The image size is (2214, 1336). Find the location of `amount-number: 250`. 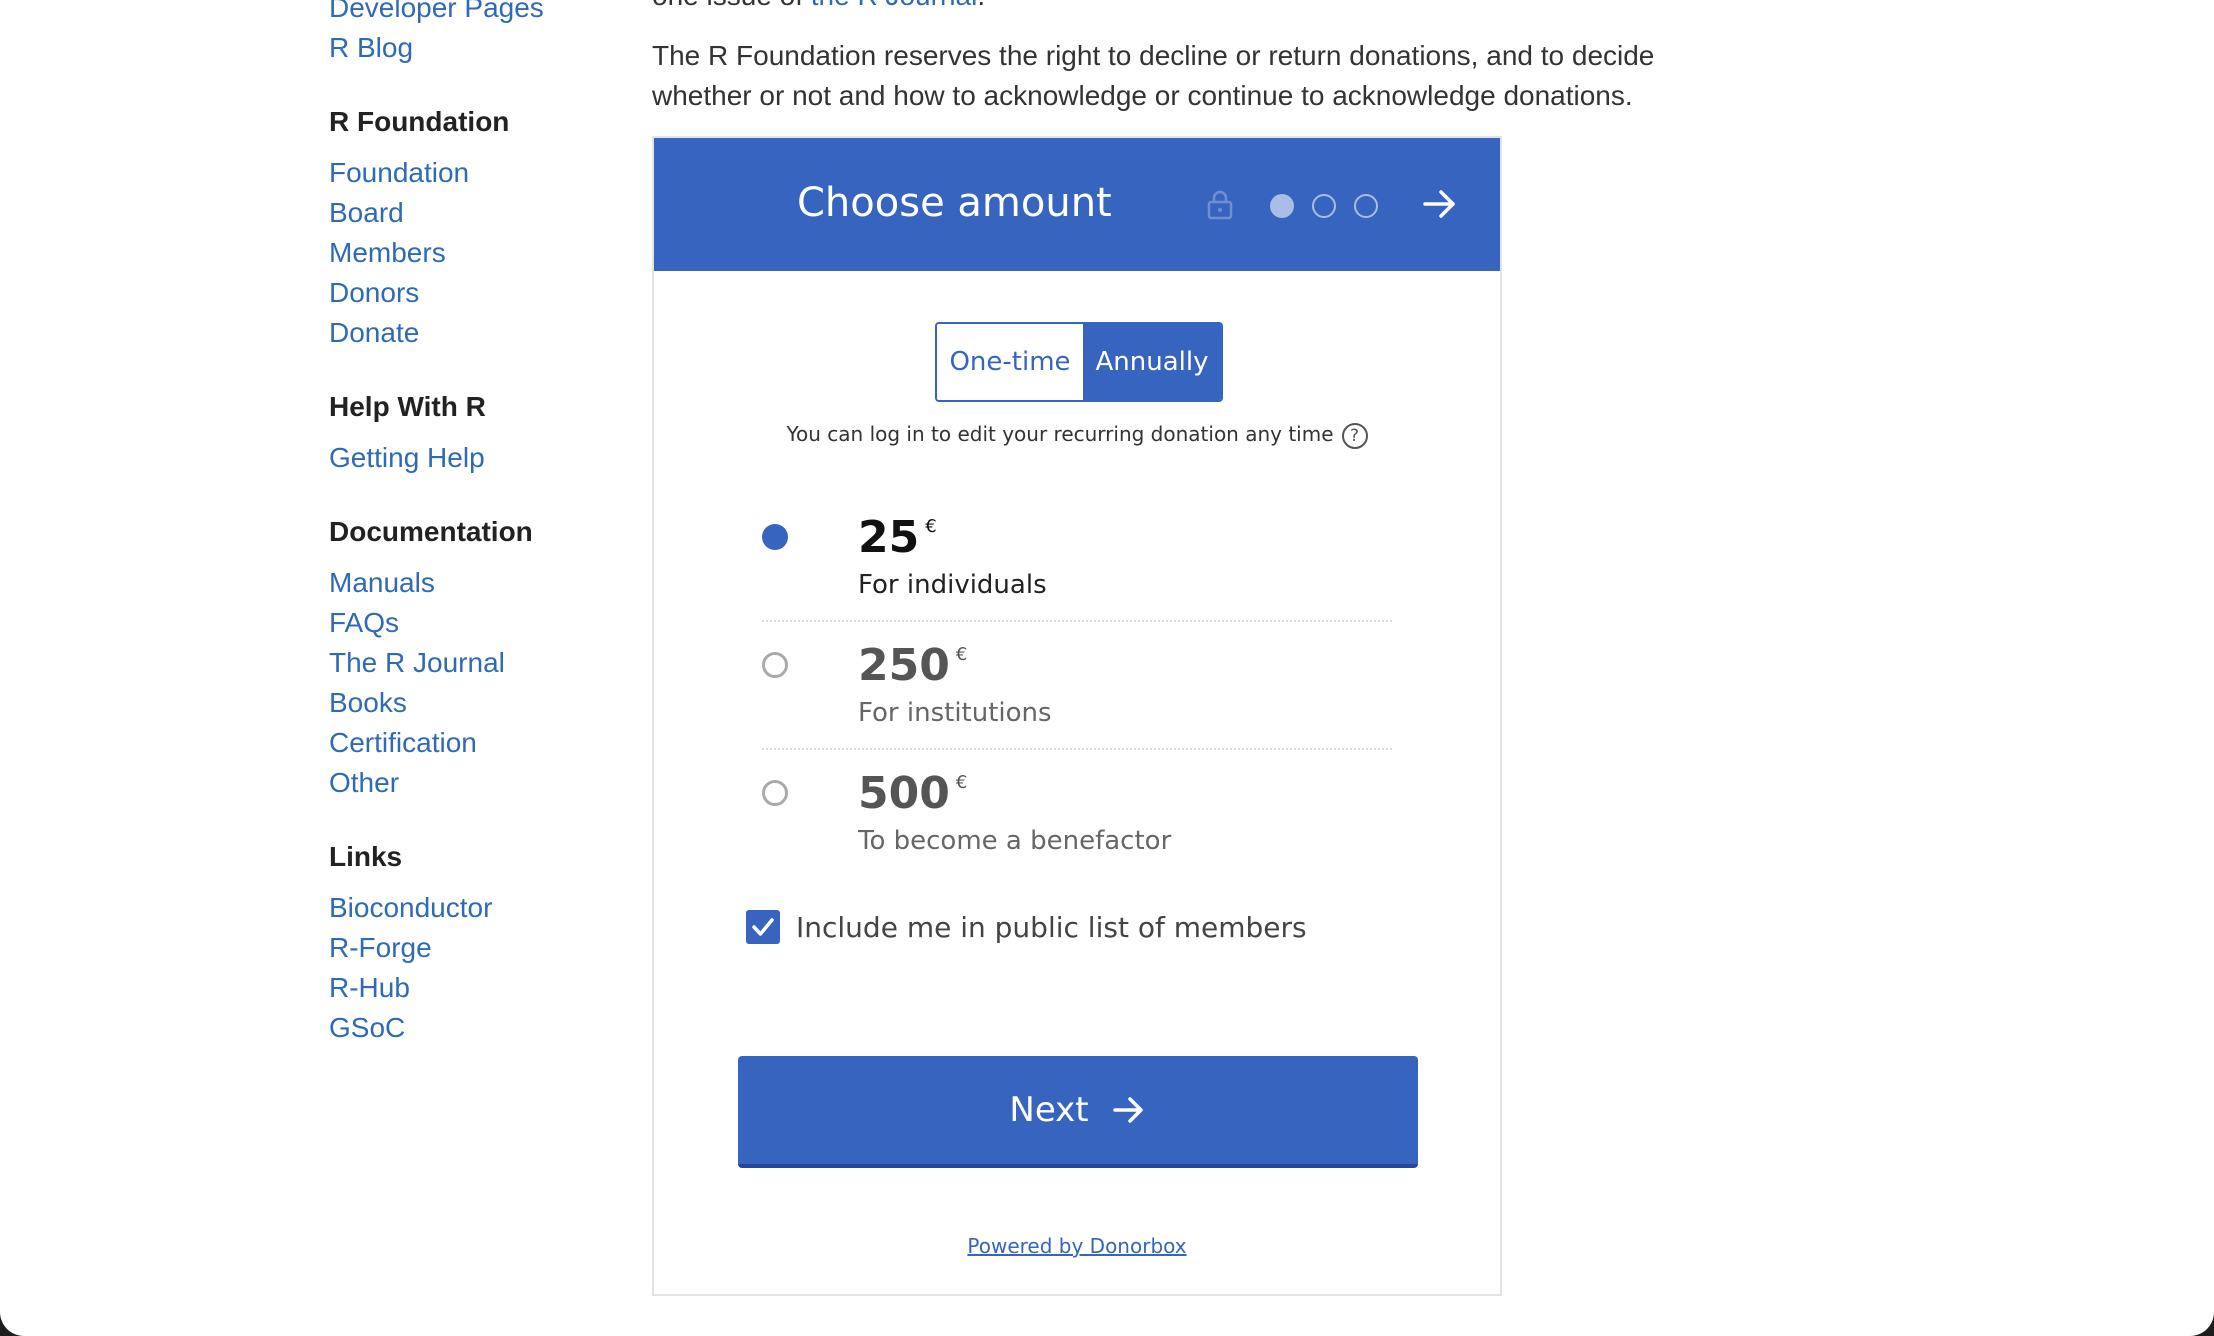

amount-number: 250 is located at coordinates (904, 665).